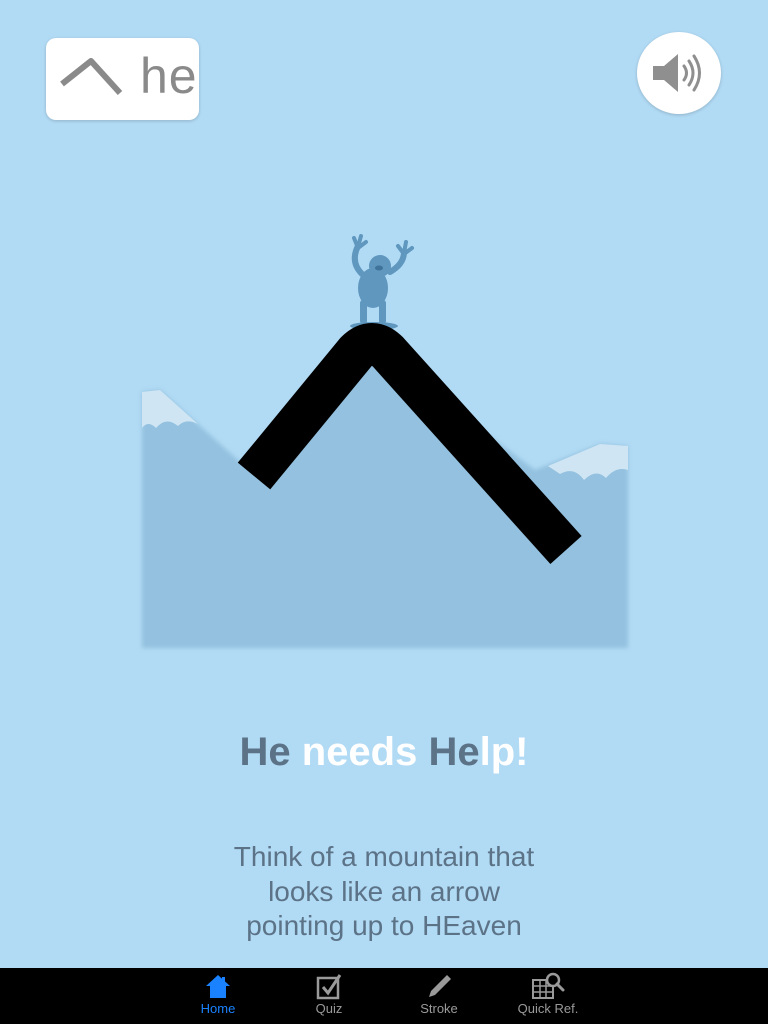  I want to click on tab-quick-ref: Quick Ref., so click(548, 996).